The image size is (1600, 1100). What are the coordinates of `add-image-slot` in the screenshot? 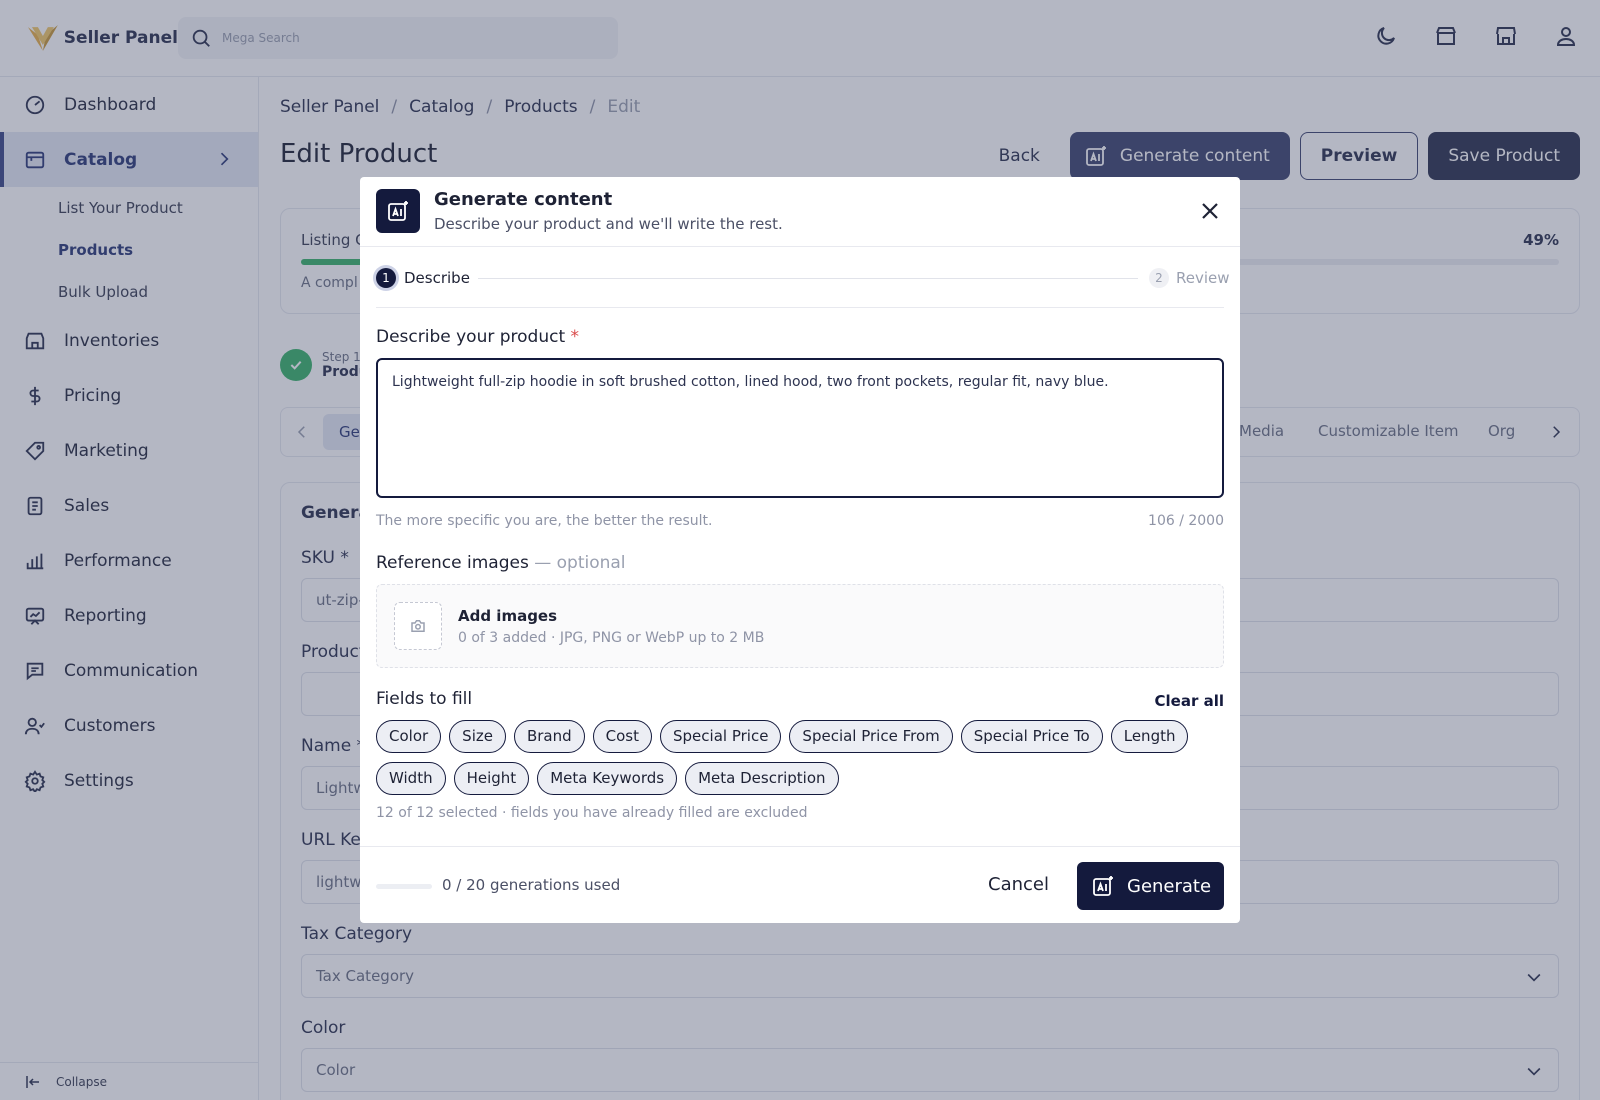 It's located at (418, 626).